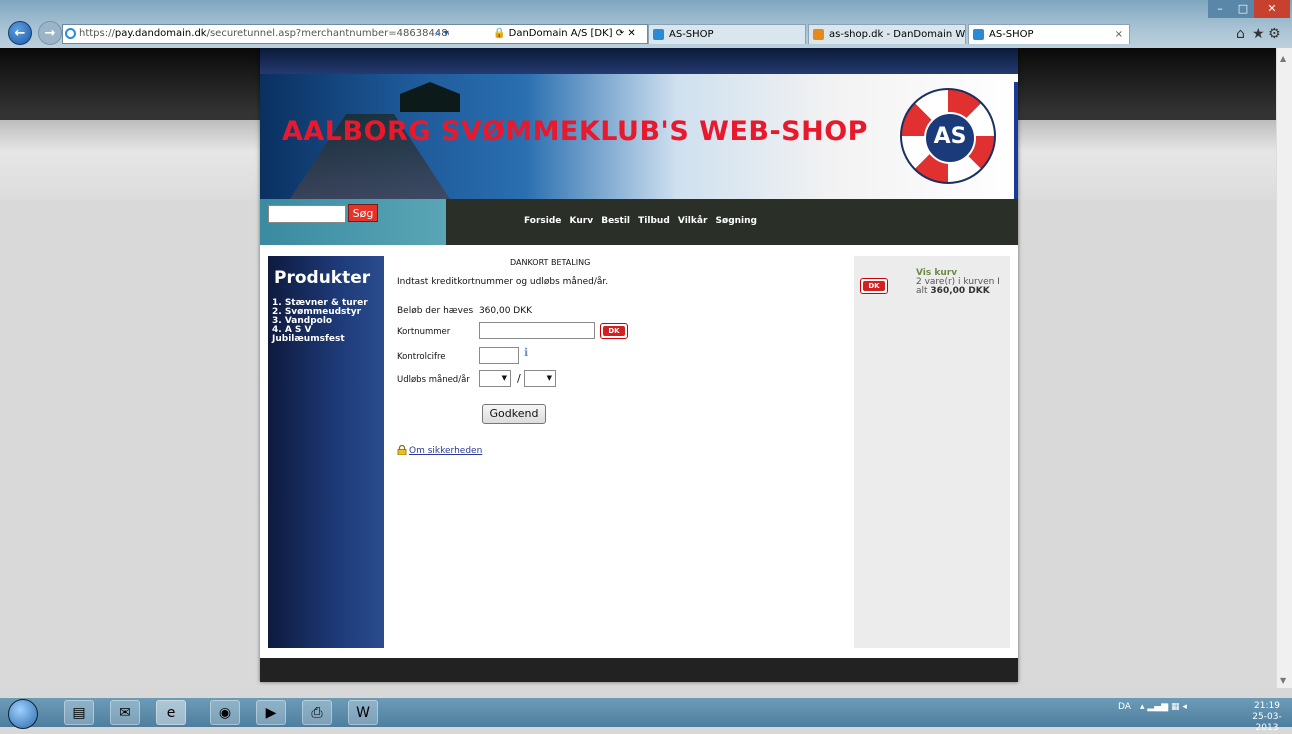  What do you see at coordinates (1240, 34) in the screenshot?
I see `home-icon: ⌂` at bounding box center [1240, 34].